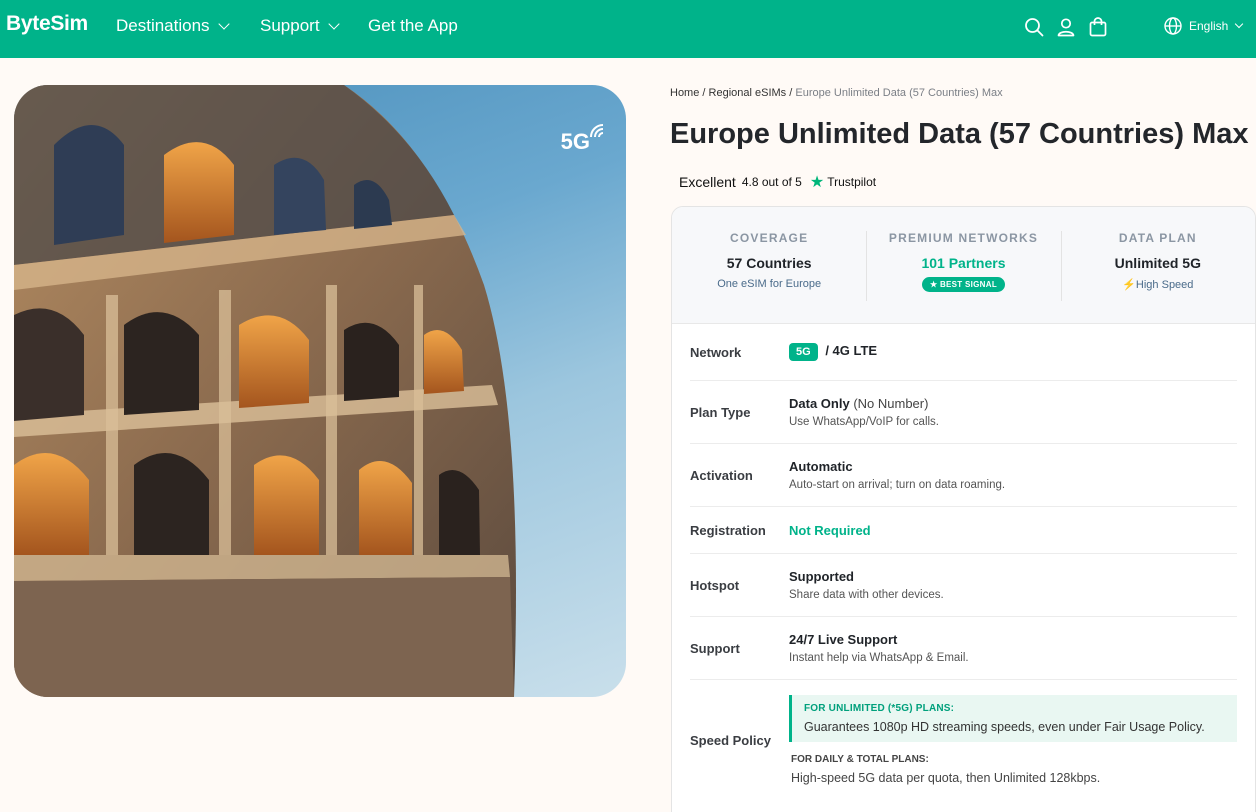  I want to click on spec-value: Not Required, so click(1013, 530).